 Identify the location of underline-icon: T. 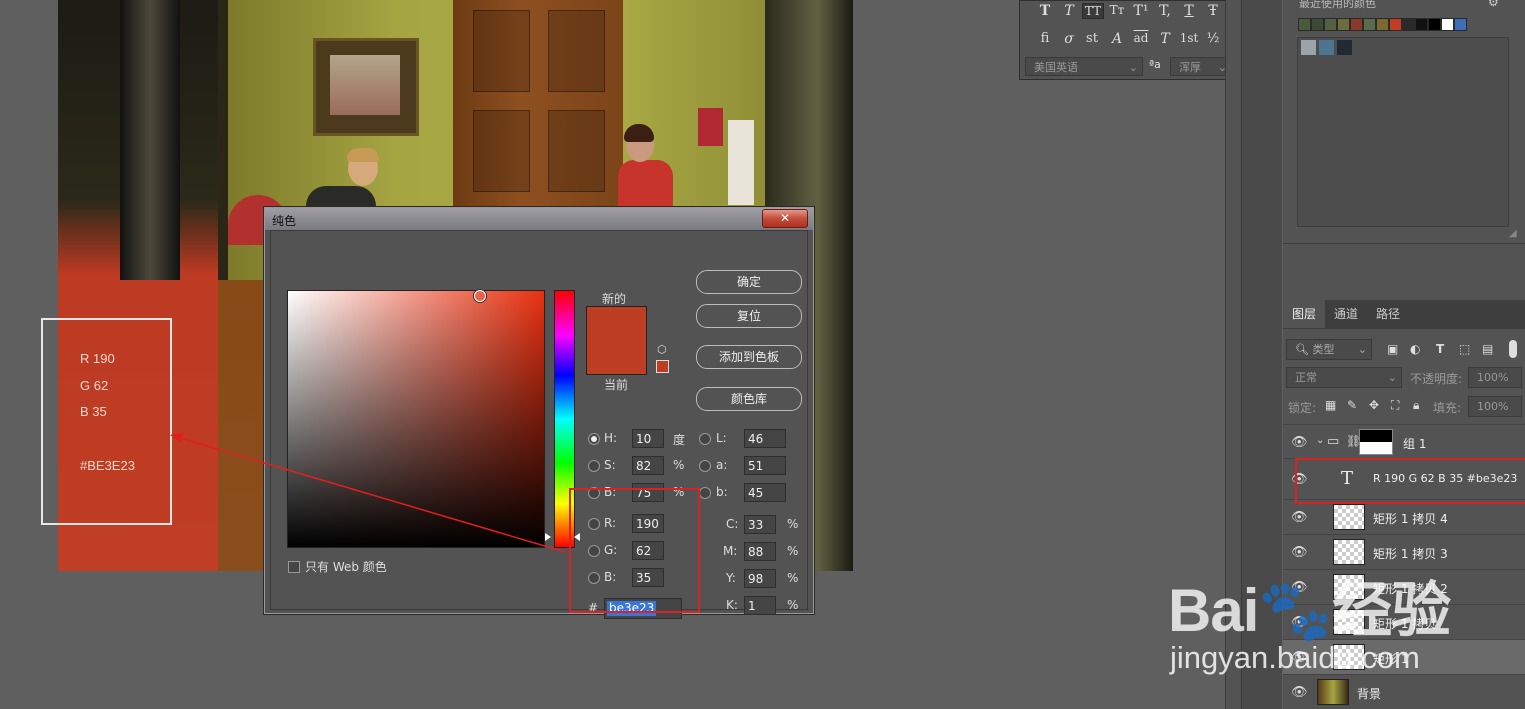
(1189, 11).